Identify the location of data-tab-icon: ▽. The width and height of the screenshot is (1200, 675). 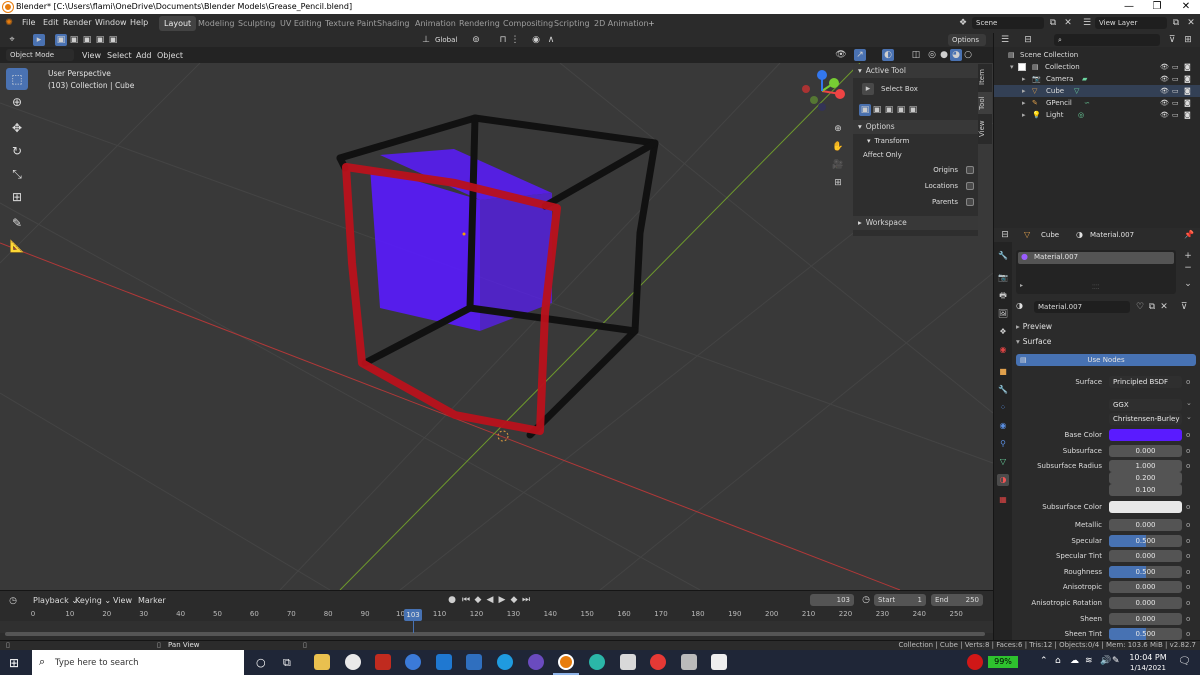
(1003, 462).